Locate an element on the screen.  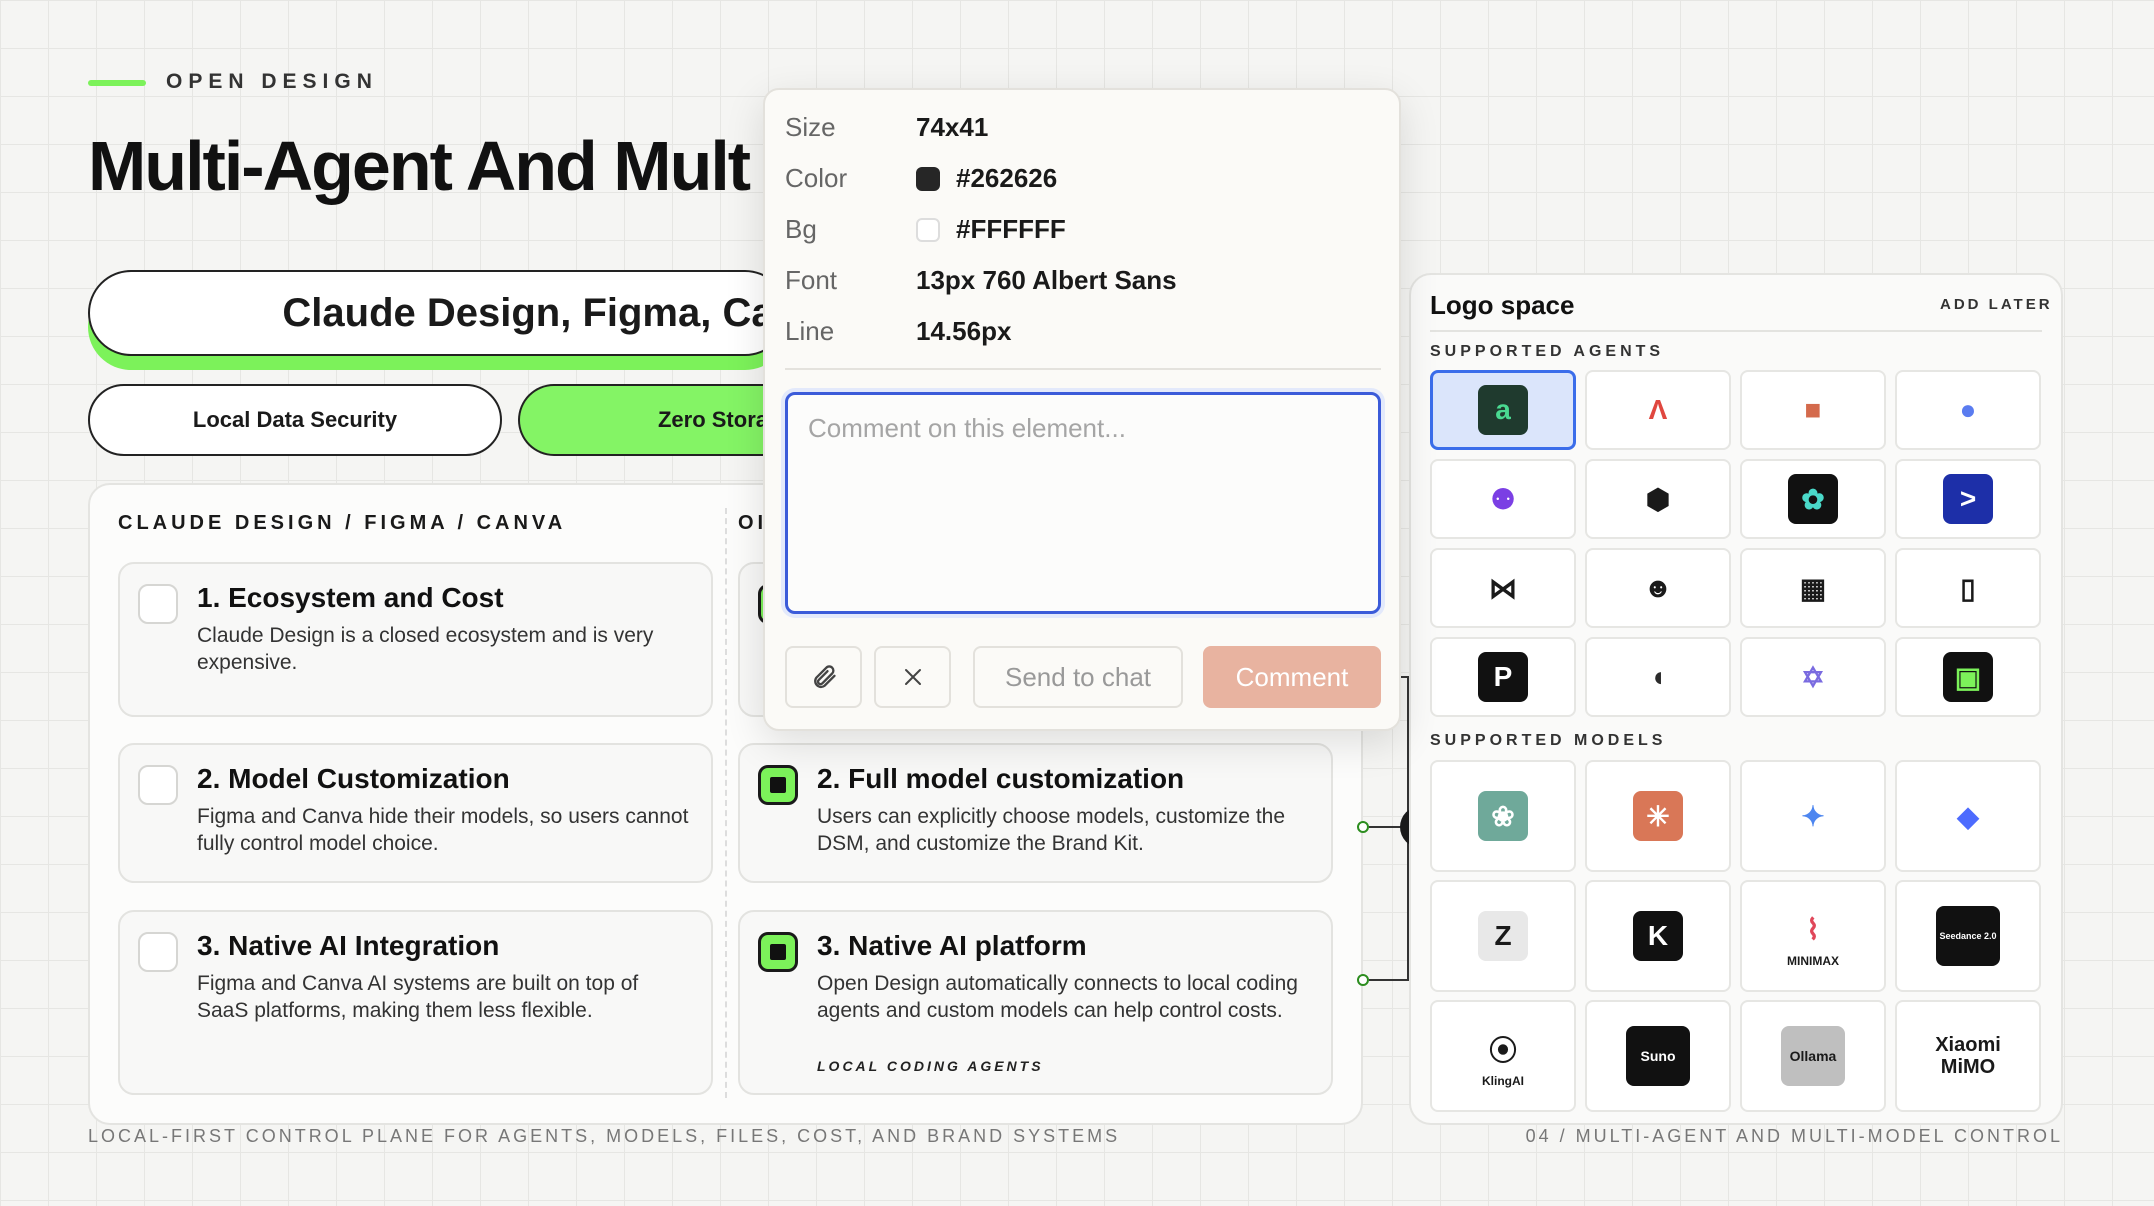
terminal-arrow-icon: > is located at coordinates (1968, 499).